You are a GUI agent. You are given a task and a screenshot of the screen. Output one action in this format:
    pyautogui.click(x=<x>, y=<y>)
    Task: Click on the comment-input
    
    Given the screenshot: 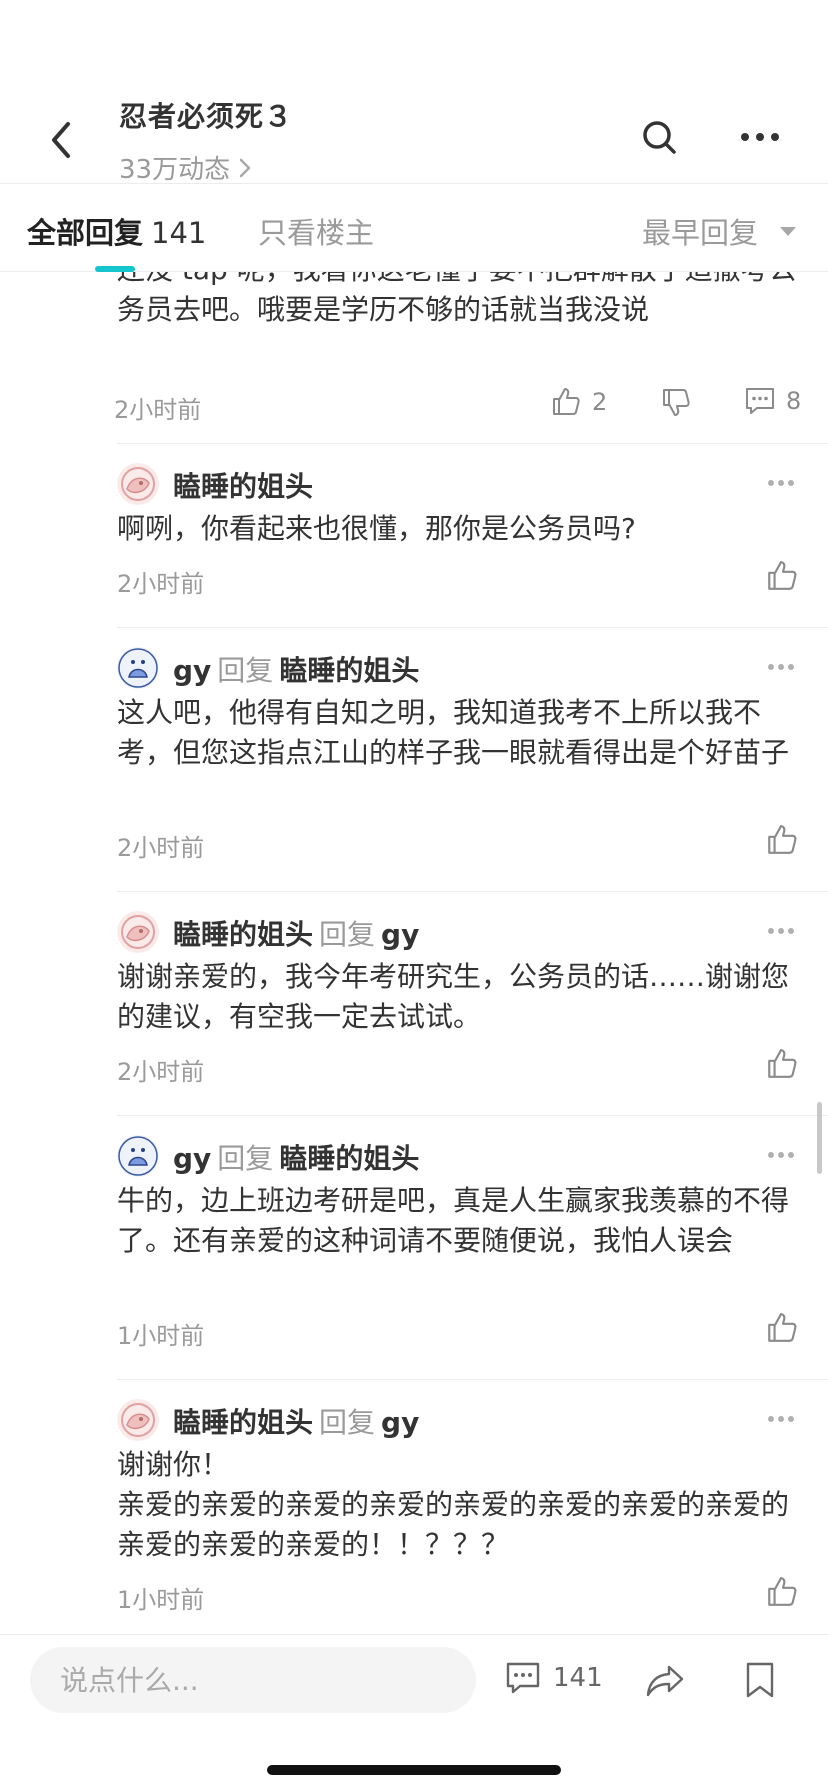 What is the action you would take?
    pyautogui.click(x=253, y=1680)
    